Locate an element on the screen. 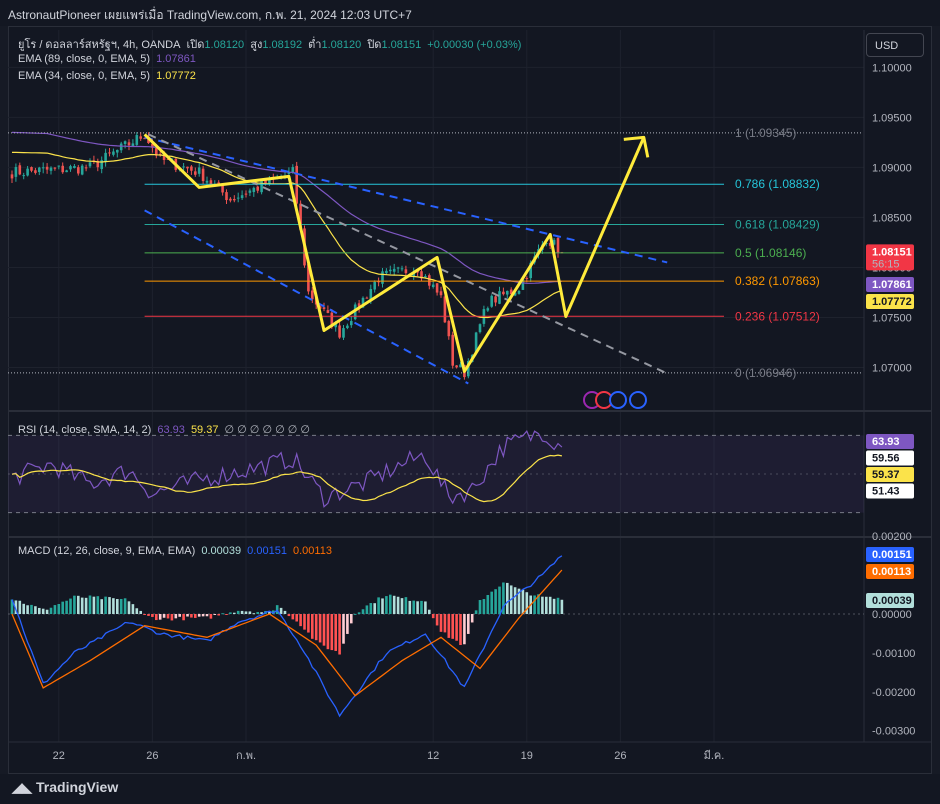  time-tick-label: มี.ค. is located at coordinates (714, 755).